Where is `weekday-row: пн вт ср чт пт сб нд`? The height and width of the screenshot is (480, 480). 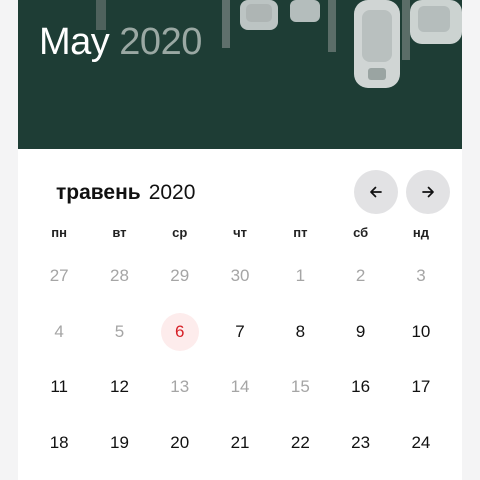 weekday-row: пн вт ср чт пт сб нд is located at coordinates (240, 233).